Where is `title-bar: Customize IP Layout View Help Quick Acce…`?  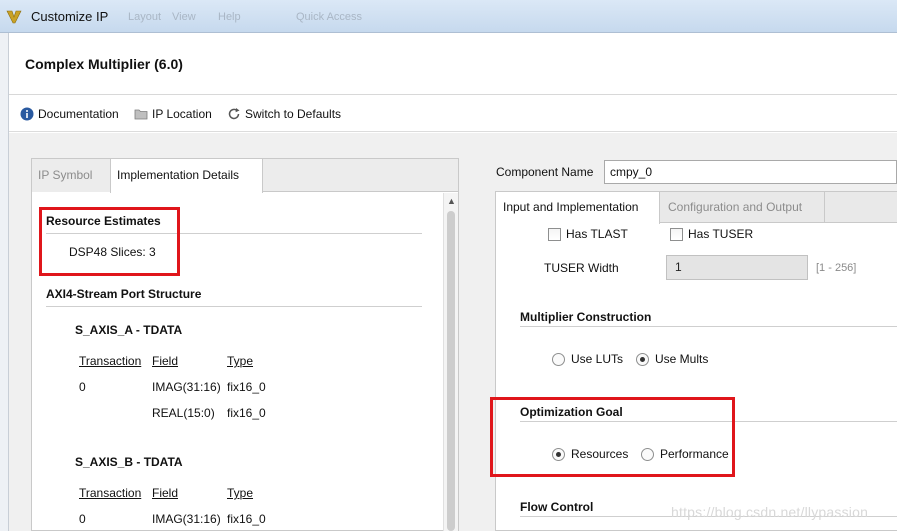 title-bar: Customize IP Layout View Help Quick Acce… is located at coordinates (448, 16).